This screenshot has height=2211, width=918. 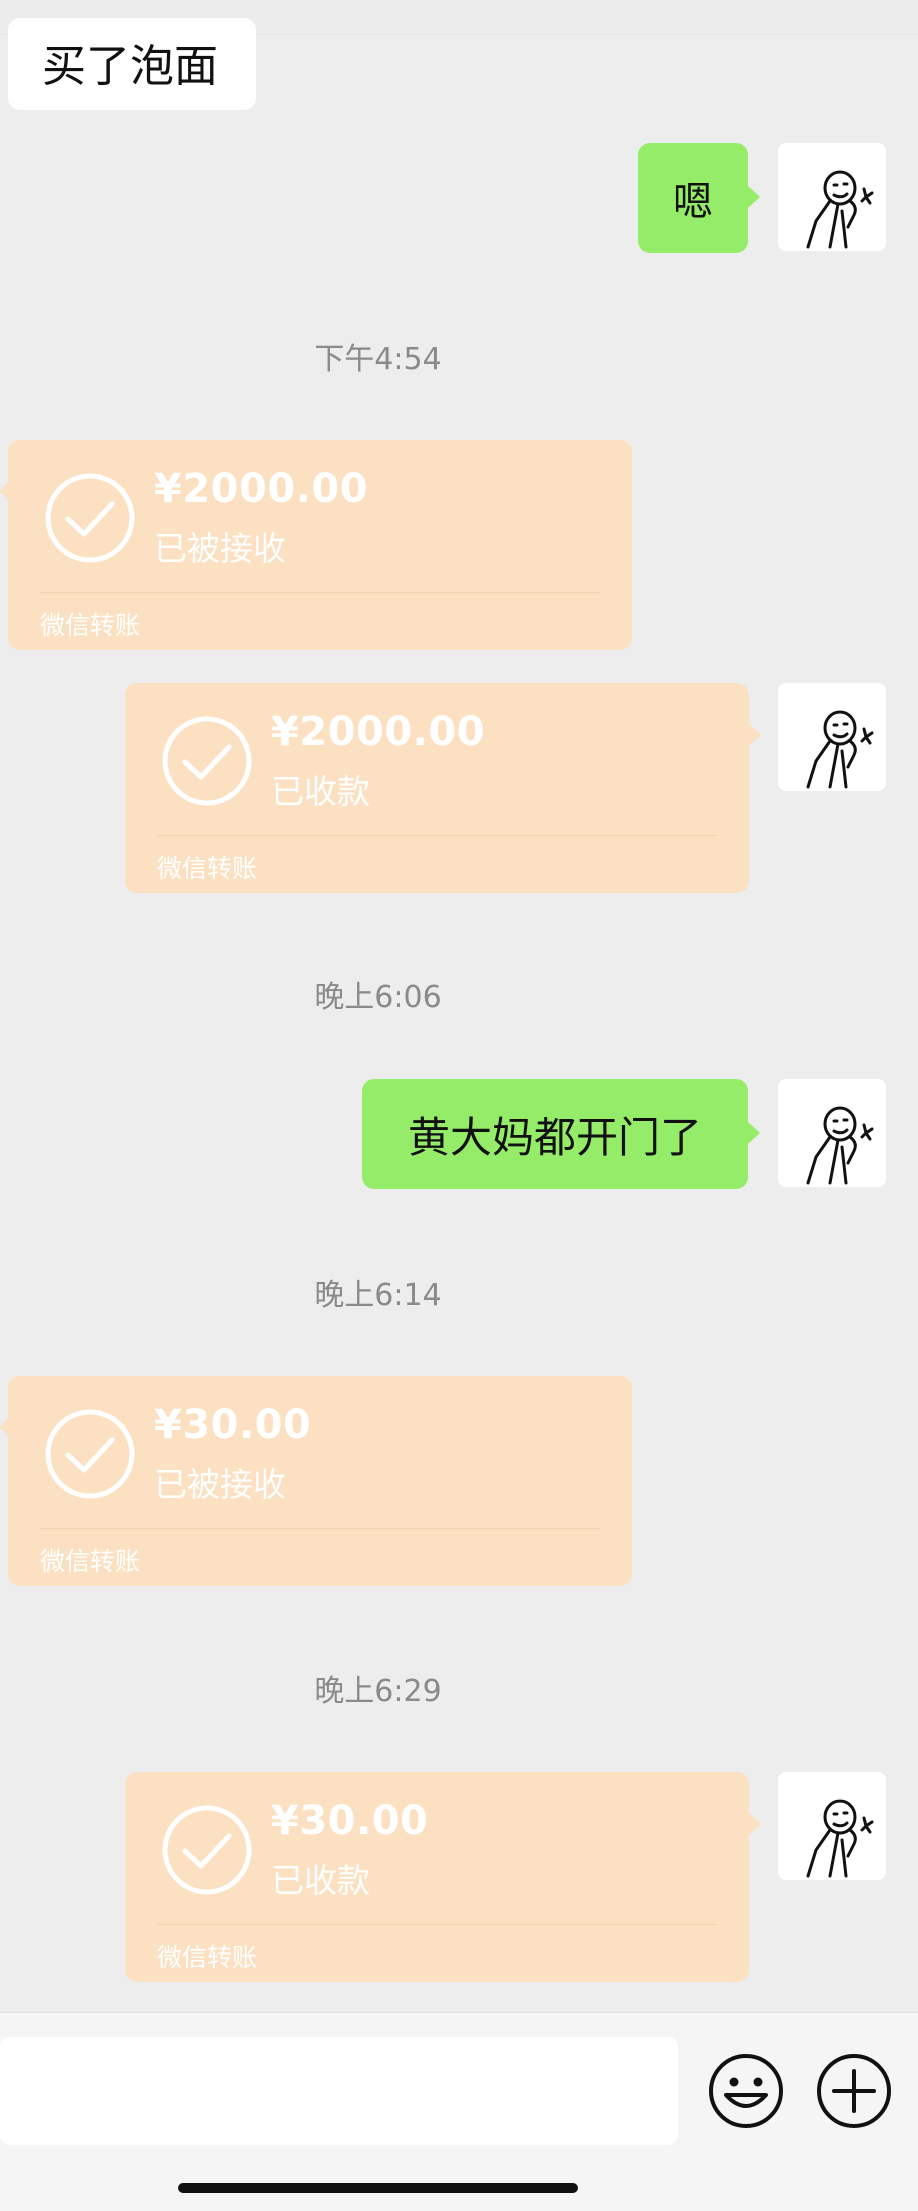 I want to click on emoji-icon, so click(x=746, y=2091).